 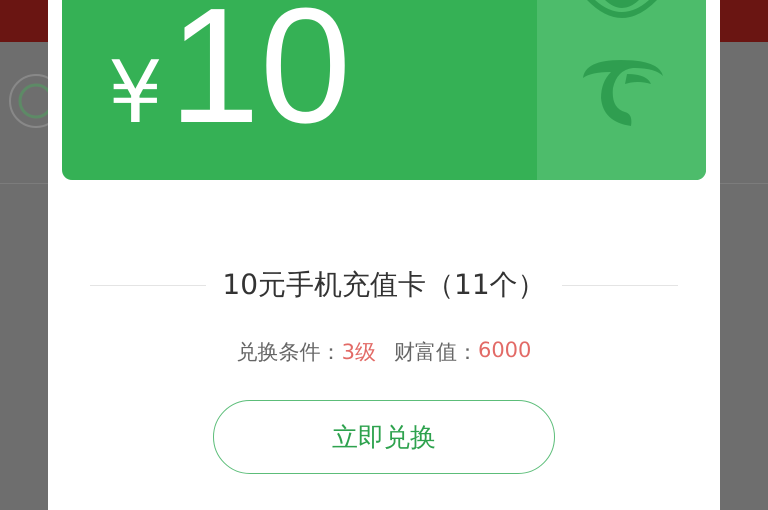 I want to click on currency-symbol: ¥, so click(x=135, y=93).